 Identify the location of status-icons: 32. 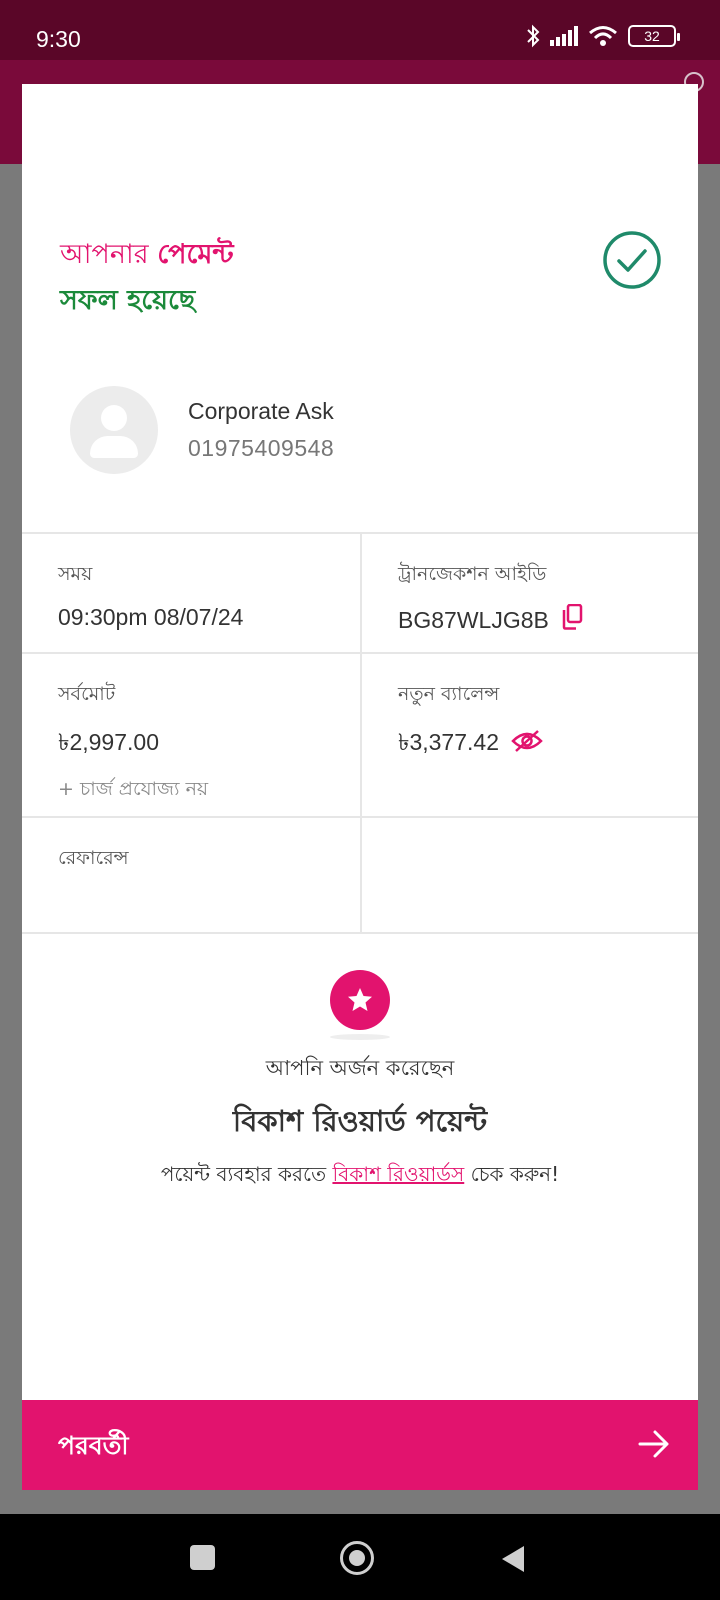
(603, 36).